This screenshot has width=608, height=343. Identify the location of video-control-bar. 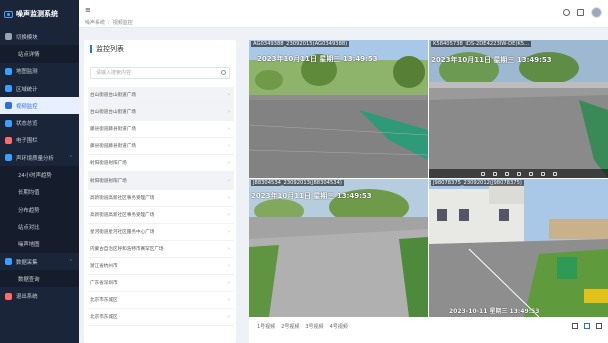
(518, 173).